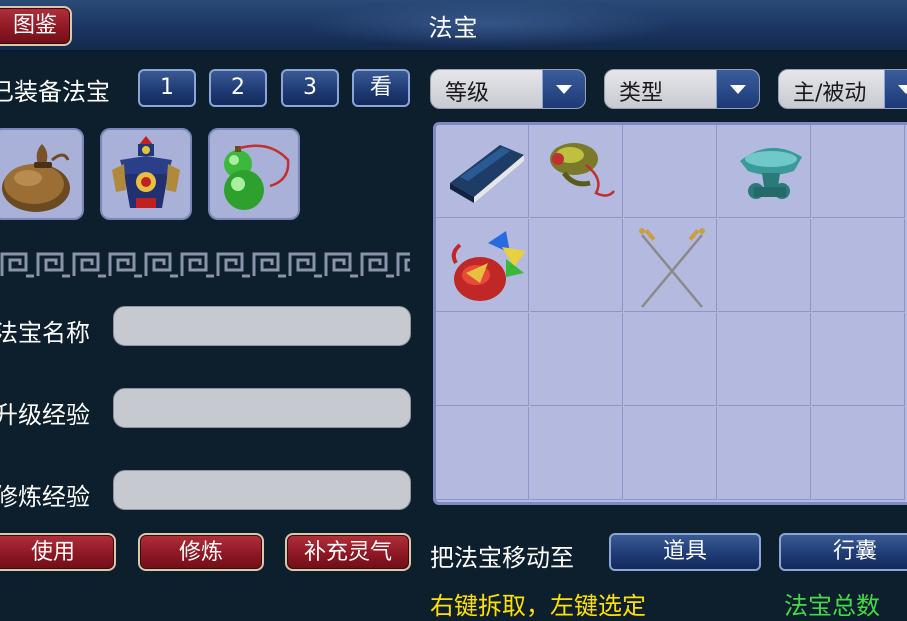 The width and height of the screenshot is (907, 621). Describe the element at coordinates (36, 178) in the screenshot. I see `money-bag-icon` at that location.